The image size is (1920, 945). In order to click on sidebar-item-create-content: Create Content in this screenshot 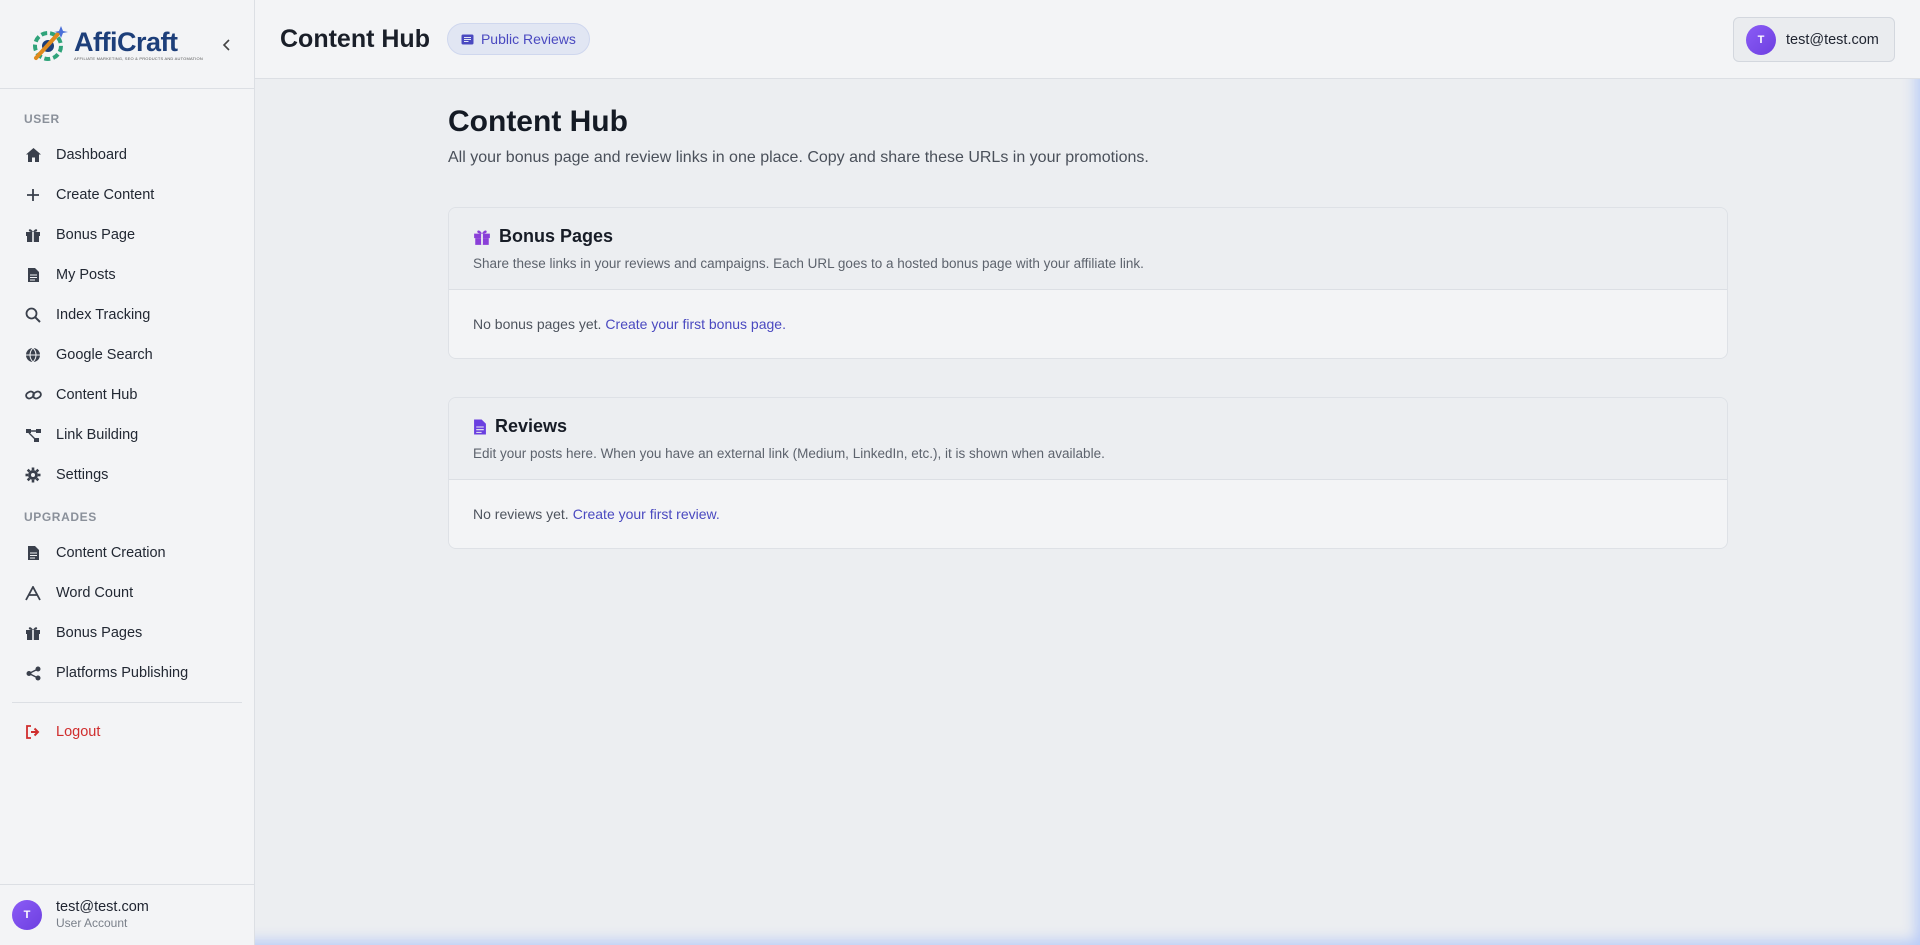, I will do `click(127, 195)`.